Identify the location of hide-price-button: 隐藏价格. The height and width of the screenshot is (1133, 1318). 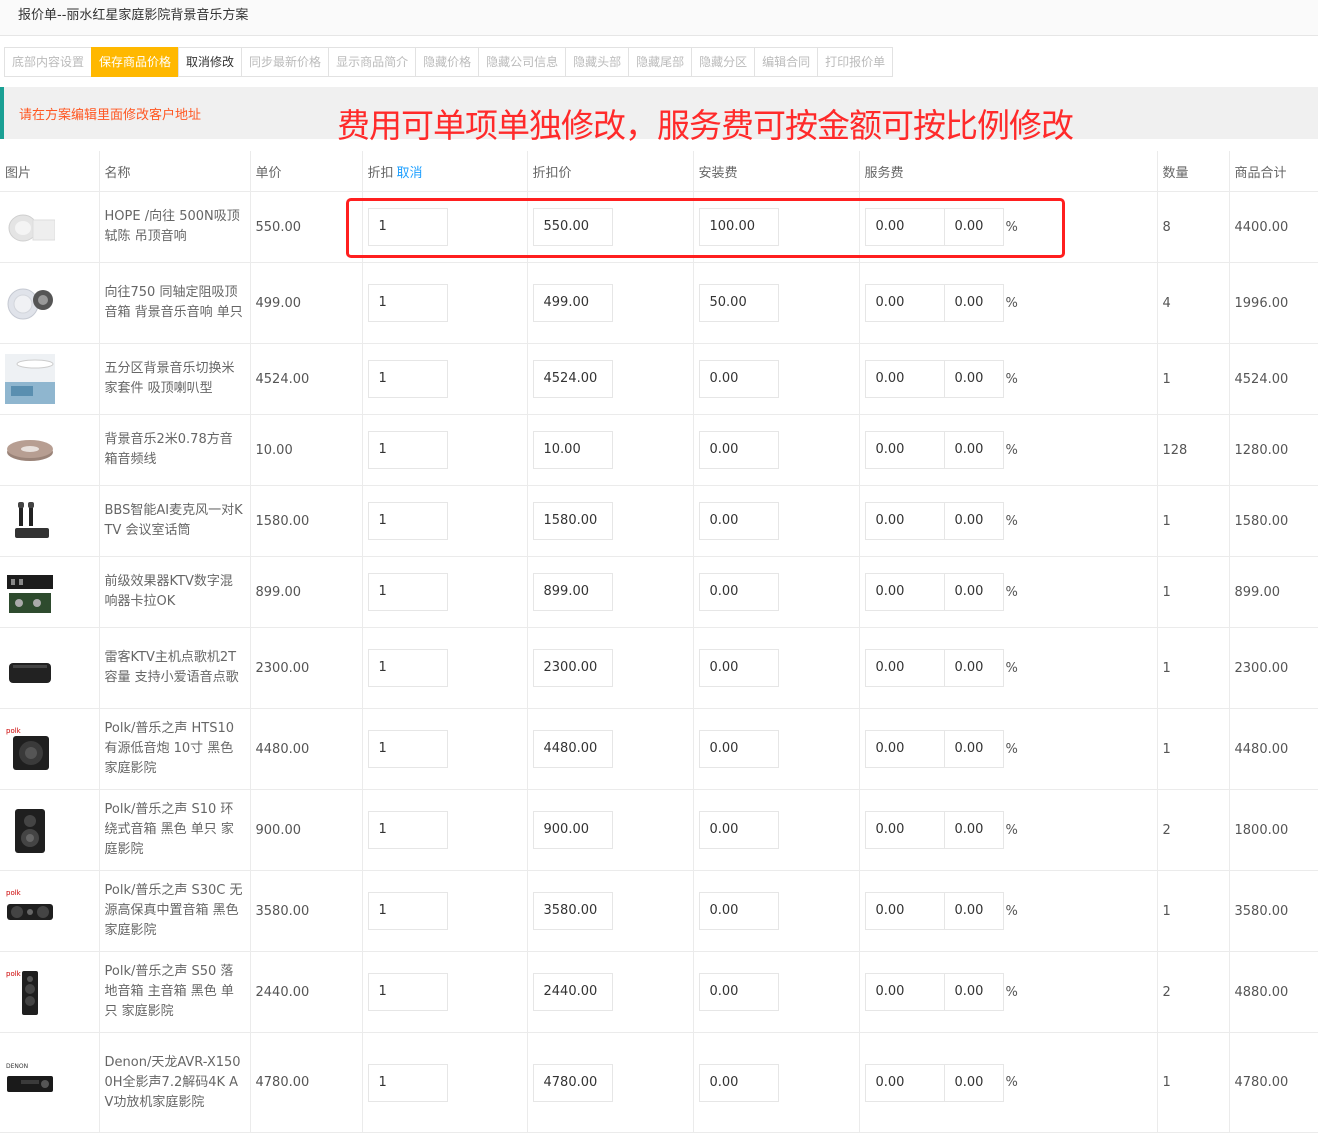
(447, 62).